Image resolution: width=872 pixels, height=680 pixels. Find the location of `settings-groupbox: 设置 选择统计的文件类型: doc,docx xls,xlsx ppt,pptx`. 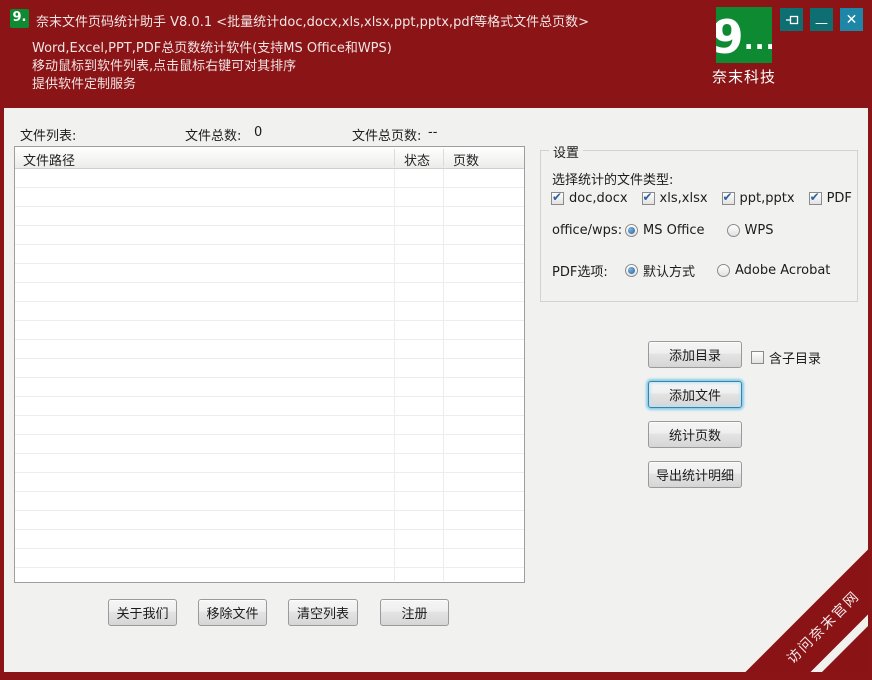

settings-groupbox: 设置 选择统计的文件类型: doc,docx xls,xlsx ppt,pptx is located at coordinates (699, 222).